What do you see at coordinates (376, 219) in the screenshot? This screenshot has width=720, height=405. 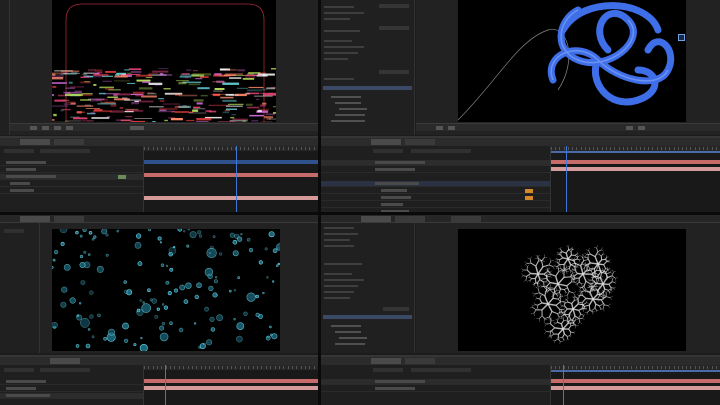 I see `tab-effect-controls` at bounding box center [376, 219].